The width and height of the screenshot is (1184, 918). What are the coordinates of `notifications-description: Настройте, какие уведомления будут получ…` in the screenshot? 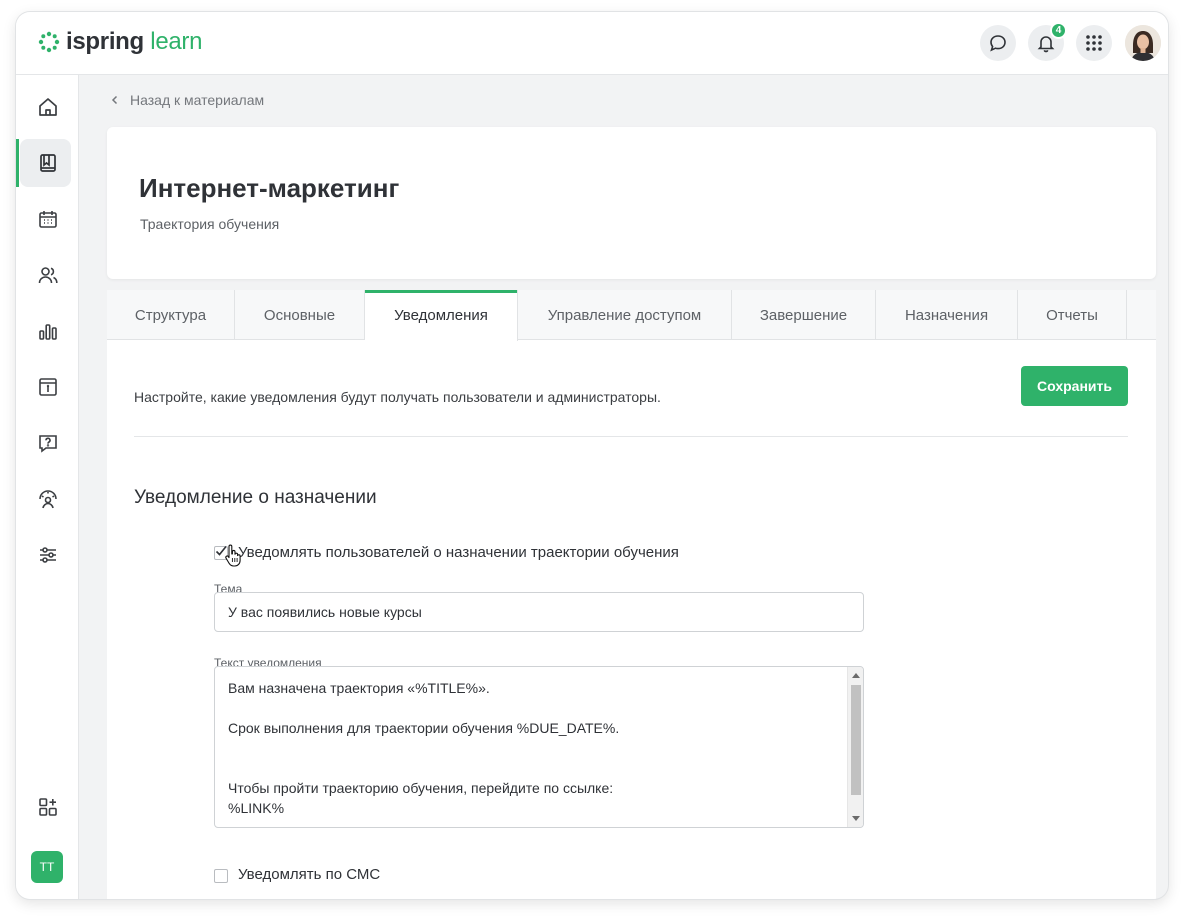 It's located at (397, 397).